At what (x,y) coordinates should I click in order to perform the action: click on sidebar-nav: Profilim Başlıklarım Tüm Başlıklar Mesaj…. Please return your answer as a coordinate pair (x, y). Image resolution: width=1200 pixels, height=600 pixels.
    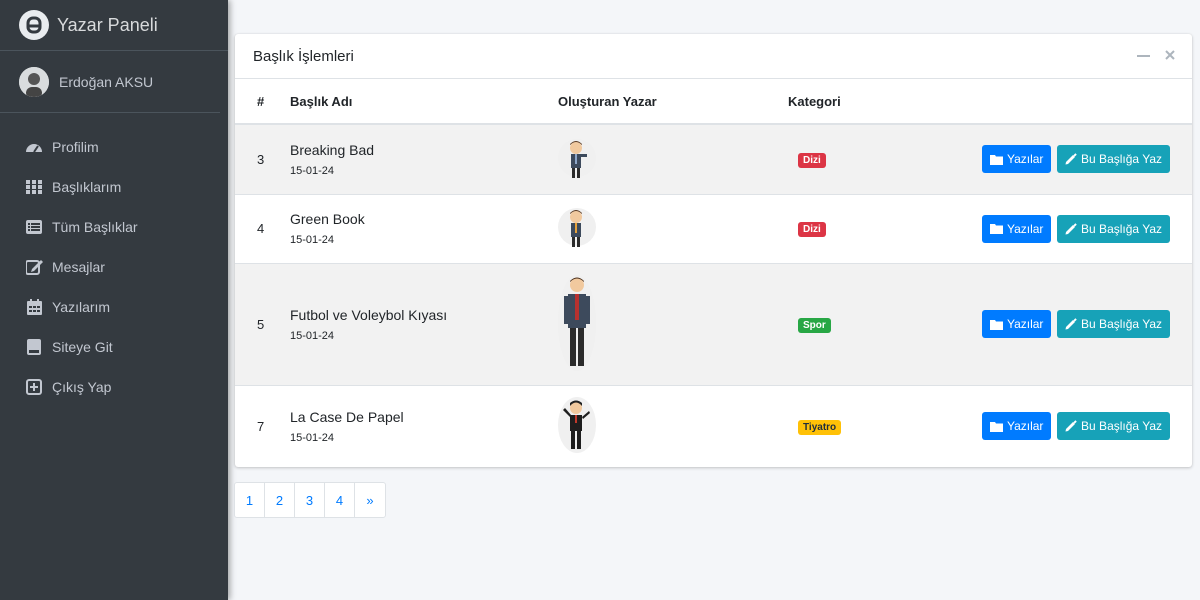
    Looking at the image, I should click on (114, 260).